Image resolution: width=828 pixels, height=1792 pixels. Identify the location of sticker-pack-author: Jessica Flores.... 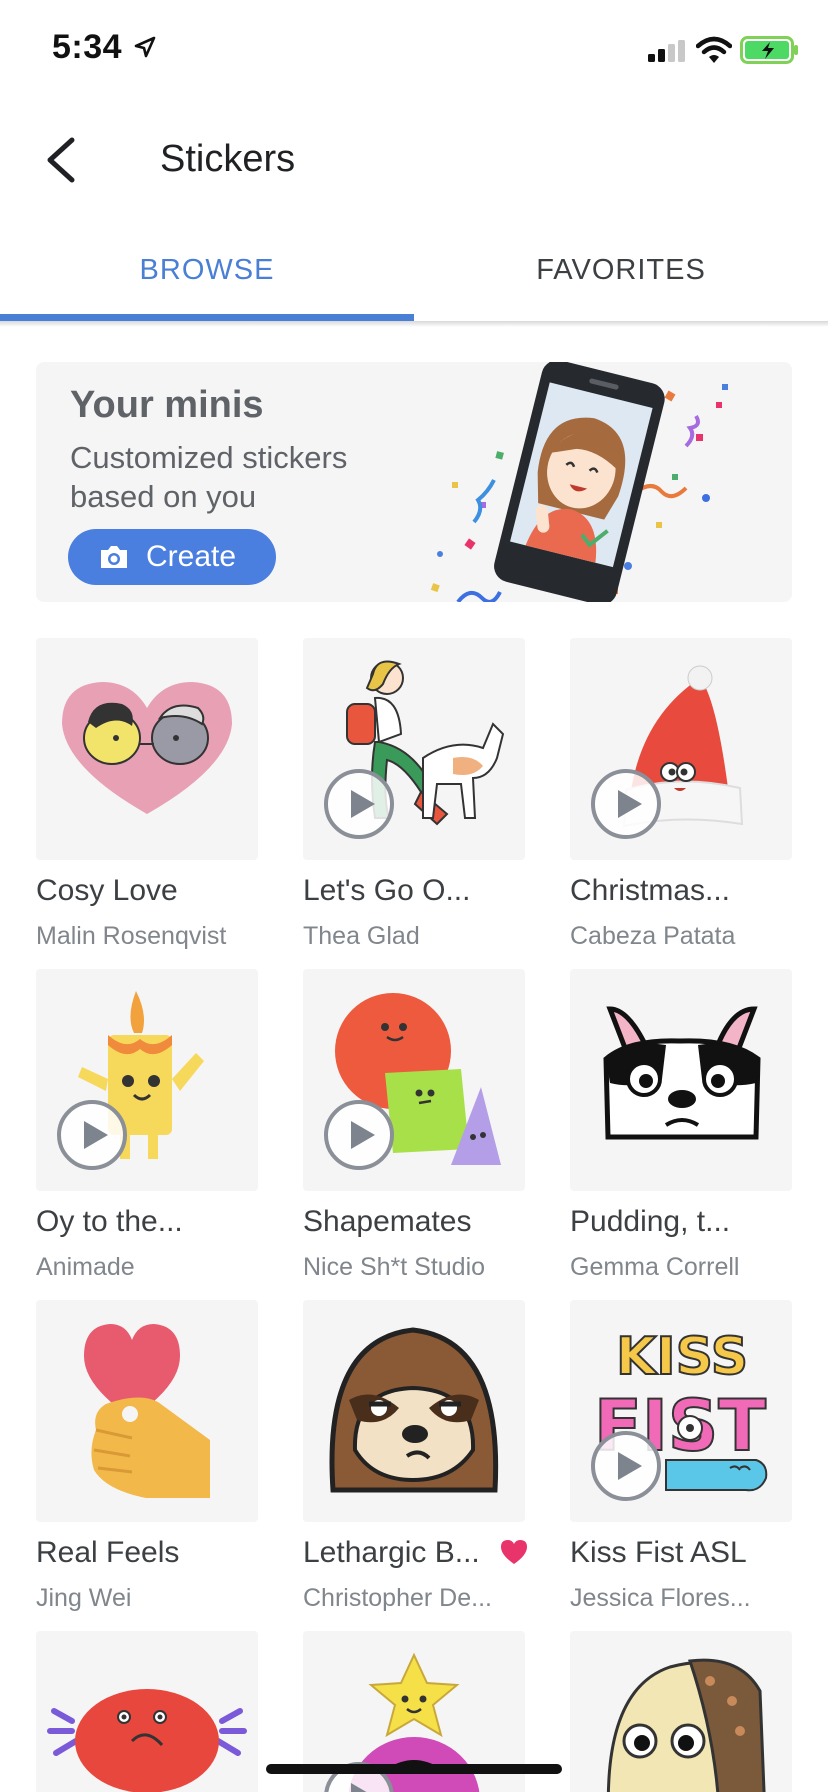
(660, 1598).